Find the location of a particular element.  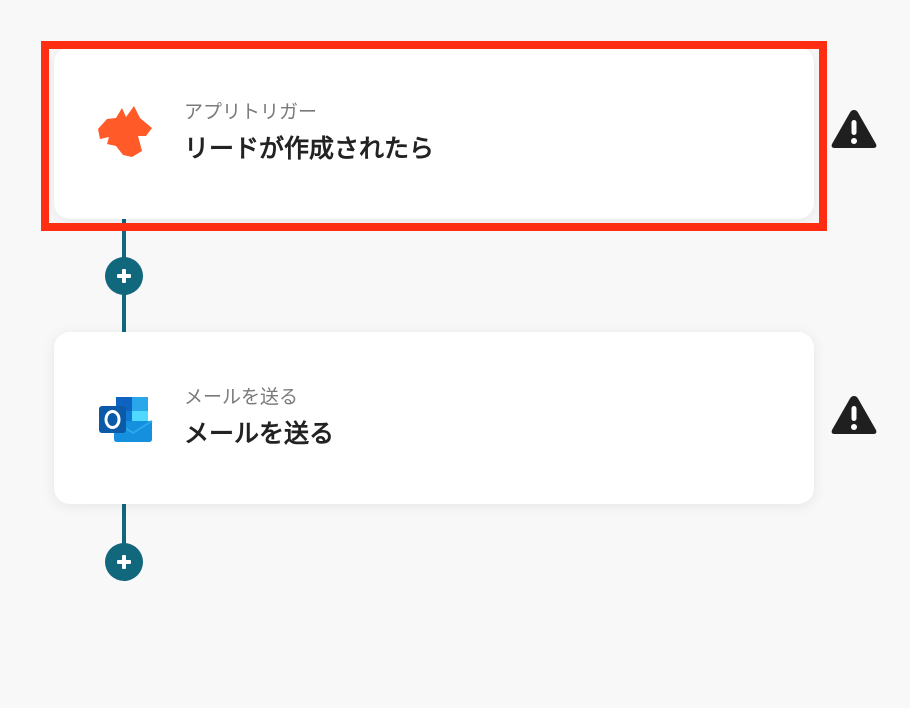

step-title: リードが作成されたら is located at coordinates (309, 148).